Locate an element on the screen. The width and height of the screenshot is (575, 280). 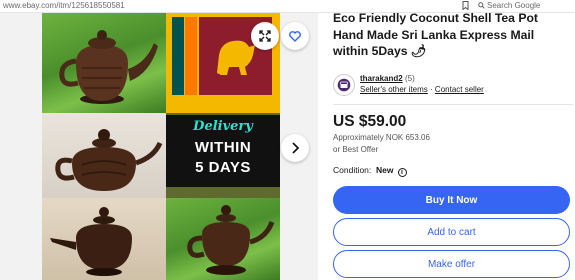
buy-it-now-button: Buy It Now is located at coordinates (451, 200).